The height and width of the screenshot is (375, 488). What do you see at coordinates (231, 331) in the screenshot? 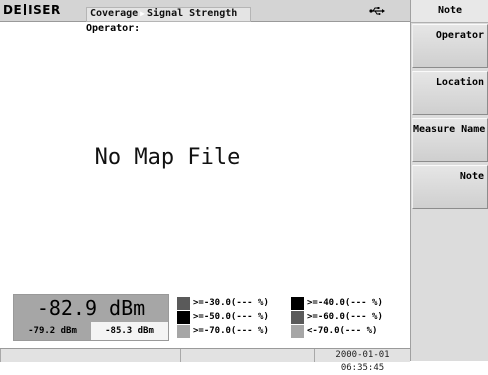
I see `legend-label: >=-70.0(--- %)` at bounding box center [231, 331].